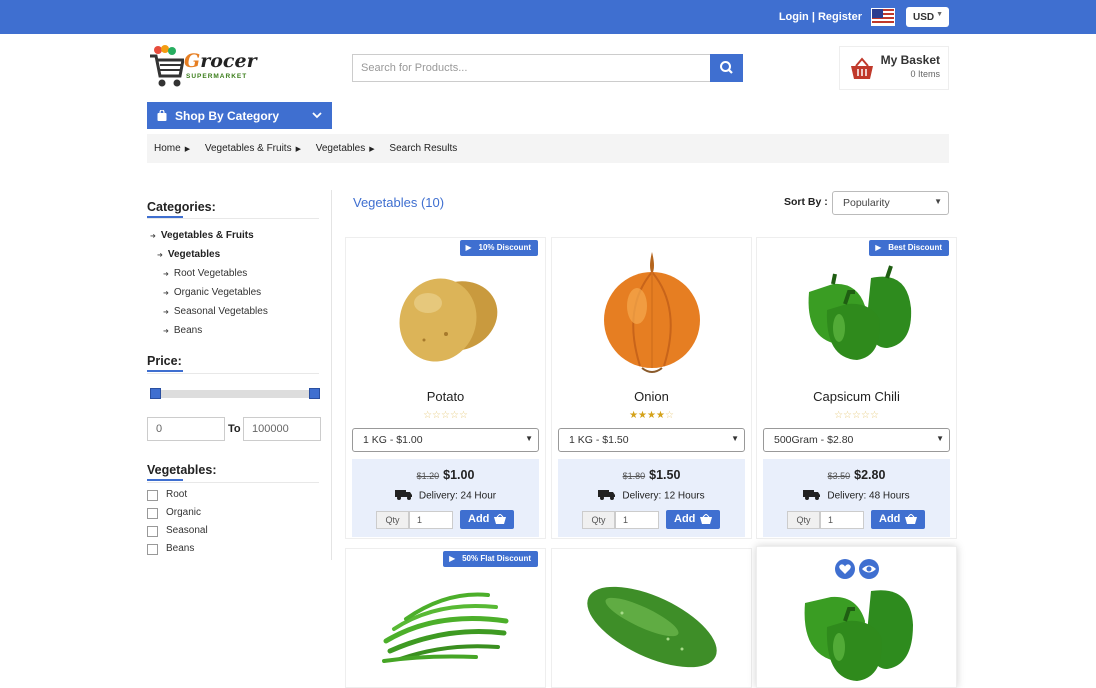 This screenshot has height=688, width=1096. Describe the element at coordinates (167, 148) in the screenshot. I see `breadcrumb-home: Home` at that location.